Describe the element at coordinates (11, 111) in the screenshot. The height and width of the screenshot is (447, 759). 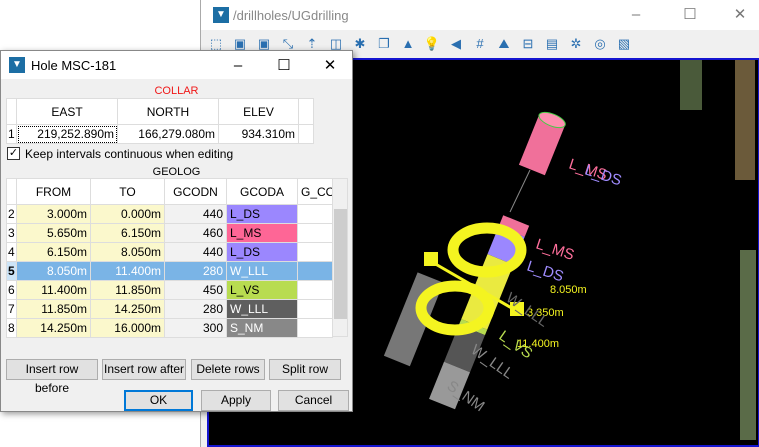
I see `corner-cell` at that location.